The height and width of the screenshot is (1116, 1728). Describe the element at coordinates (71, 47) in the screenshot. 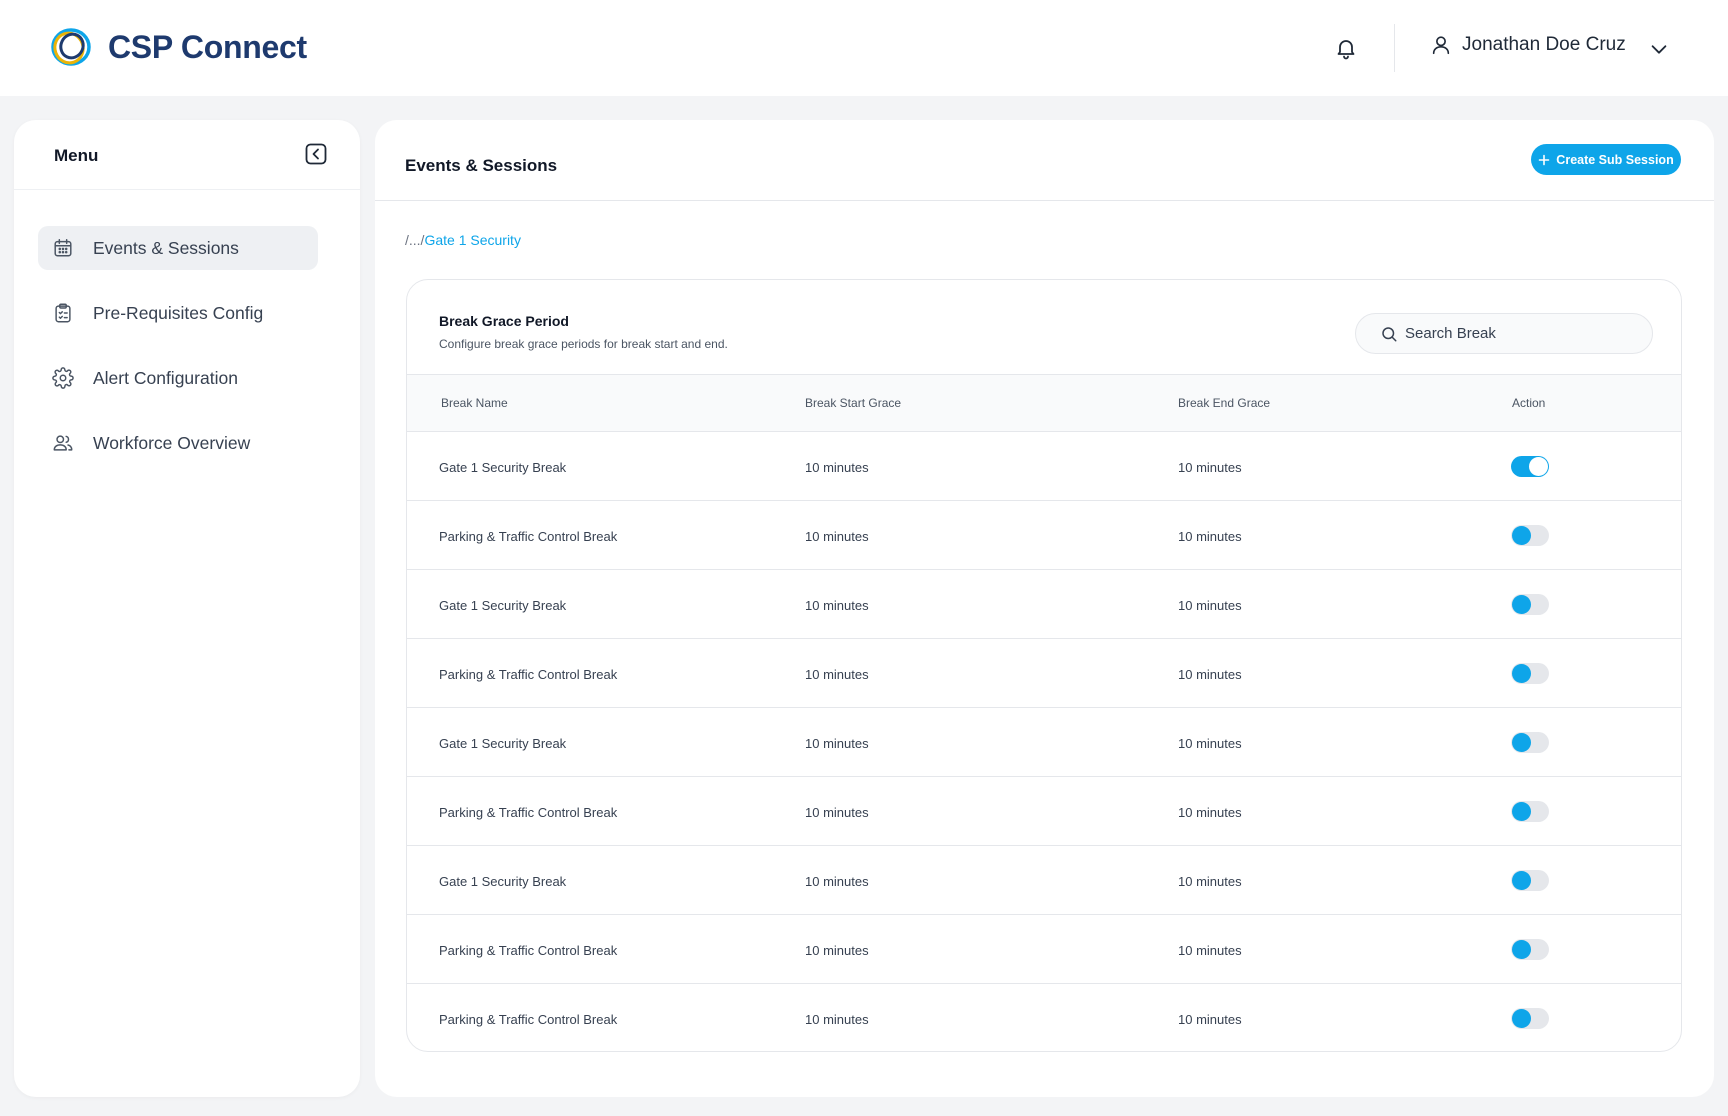

I see `logo-icon` at that location.